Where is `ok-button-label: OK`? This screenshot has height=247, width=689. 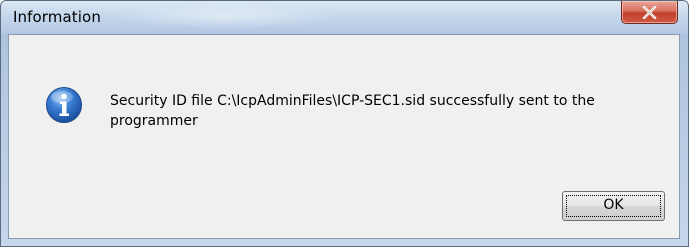
ok-button-label: OK is located at coordinates (613, 205).